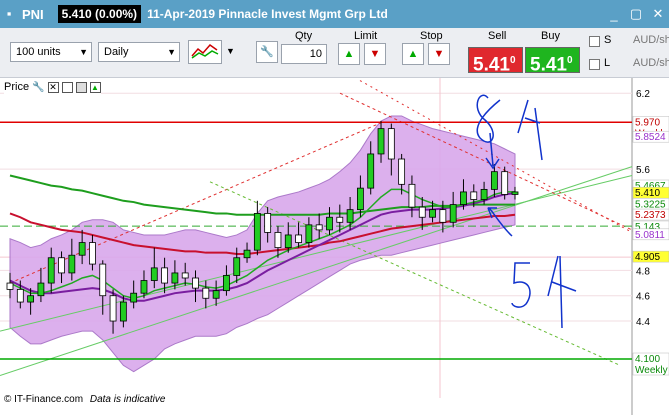 The width and height of the screenshot is (669, 418). Describe the element at coordinates (99, 14) in the screenshot. I see `last-price-badge: 5.410 (0.00%)` at that location.